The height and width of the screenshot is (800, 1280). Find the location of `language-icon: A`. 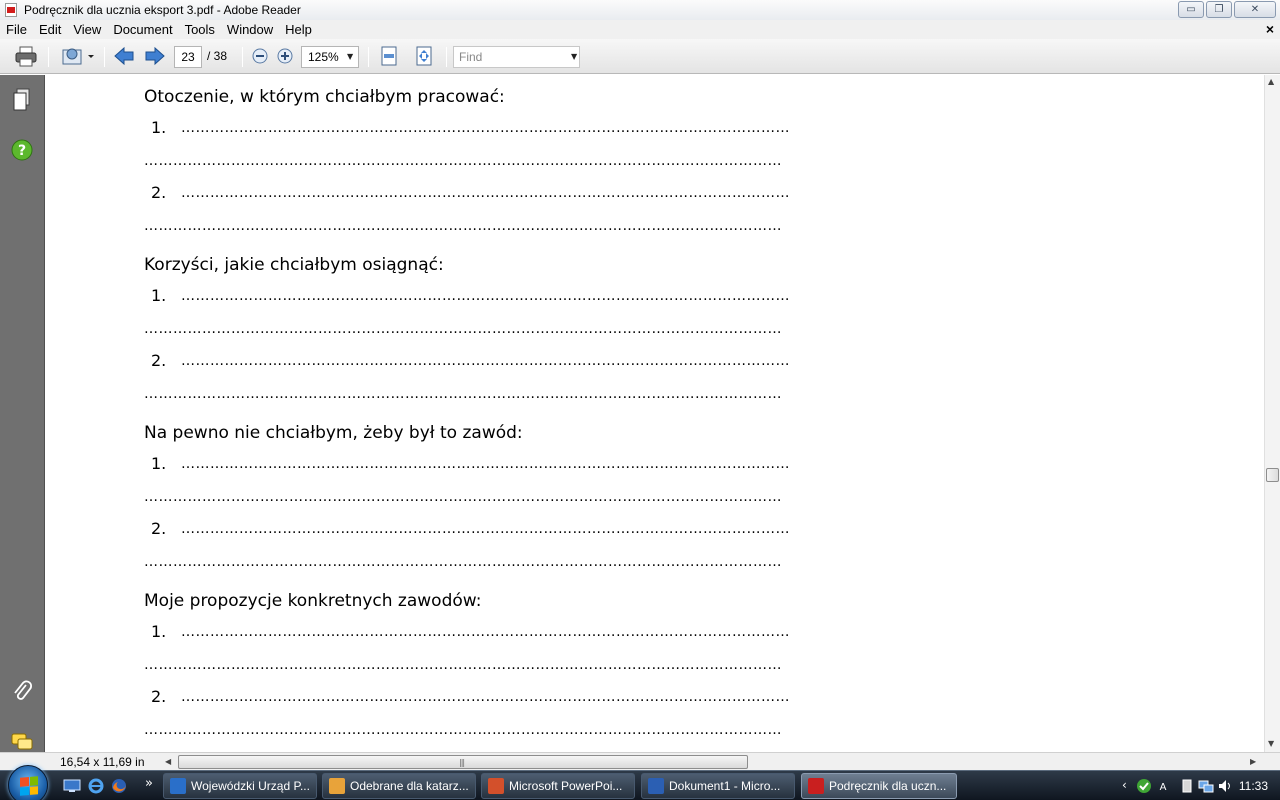

language-icon: A is located at coordinates (1163, 786).